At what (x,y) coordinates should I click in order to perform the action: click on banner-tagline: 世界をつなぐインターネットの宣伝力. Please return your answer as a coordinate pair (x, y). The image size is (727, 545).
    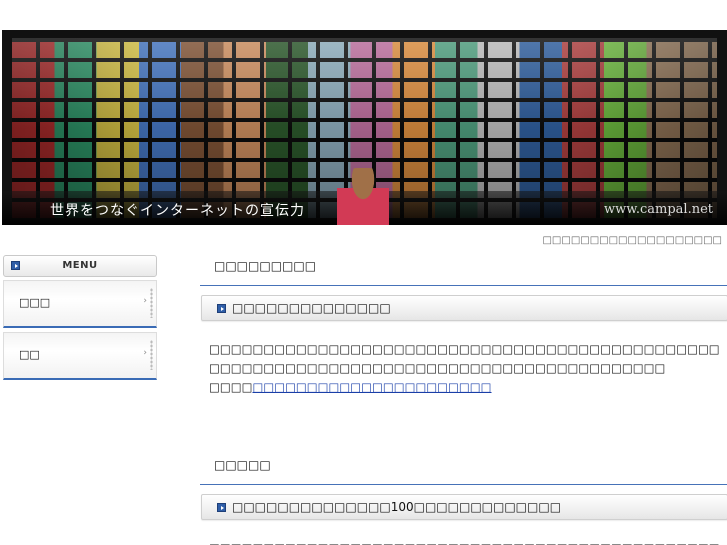
    Looking at the image, I should click on (177, 211).